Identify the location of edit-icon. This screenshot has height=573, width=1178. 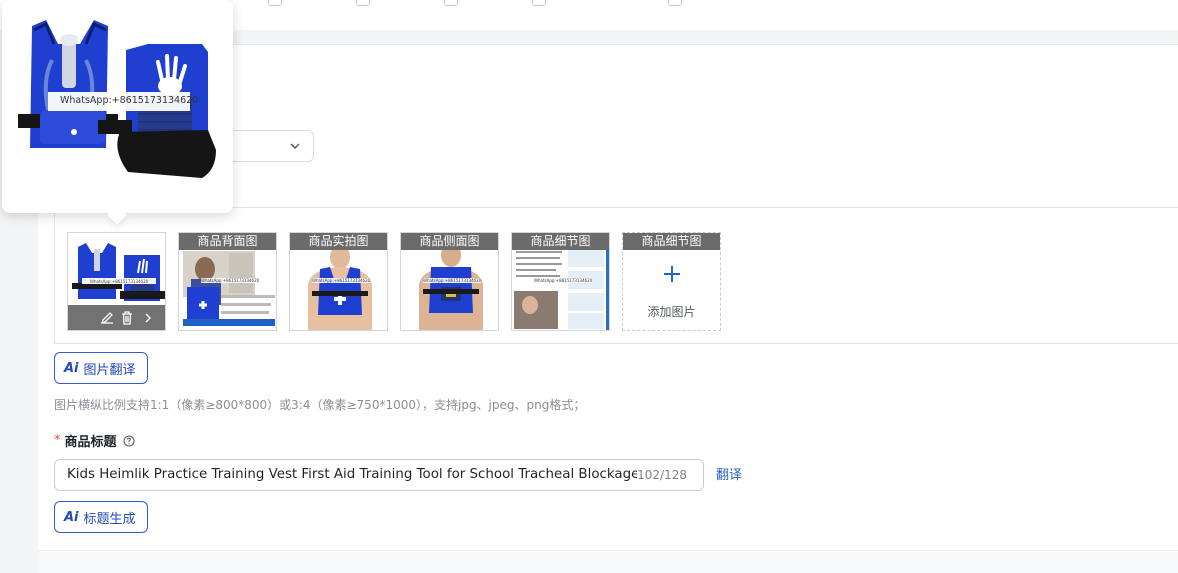
(107, 318).